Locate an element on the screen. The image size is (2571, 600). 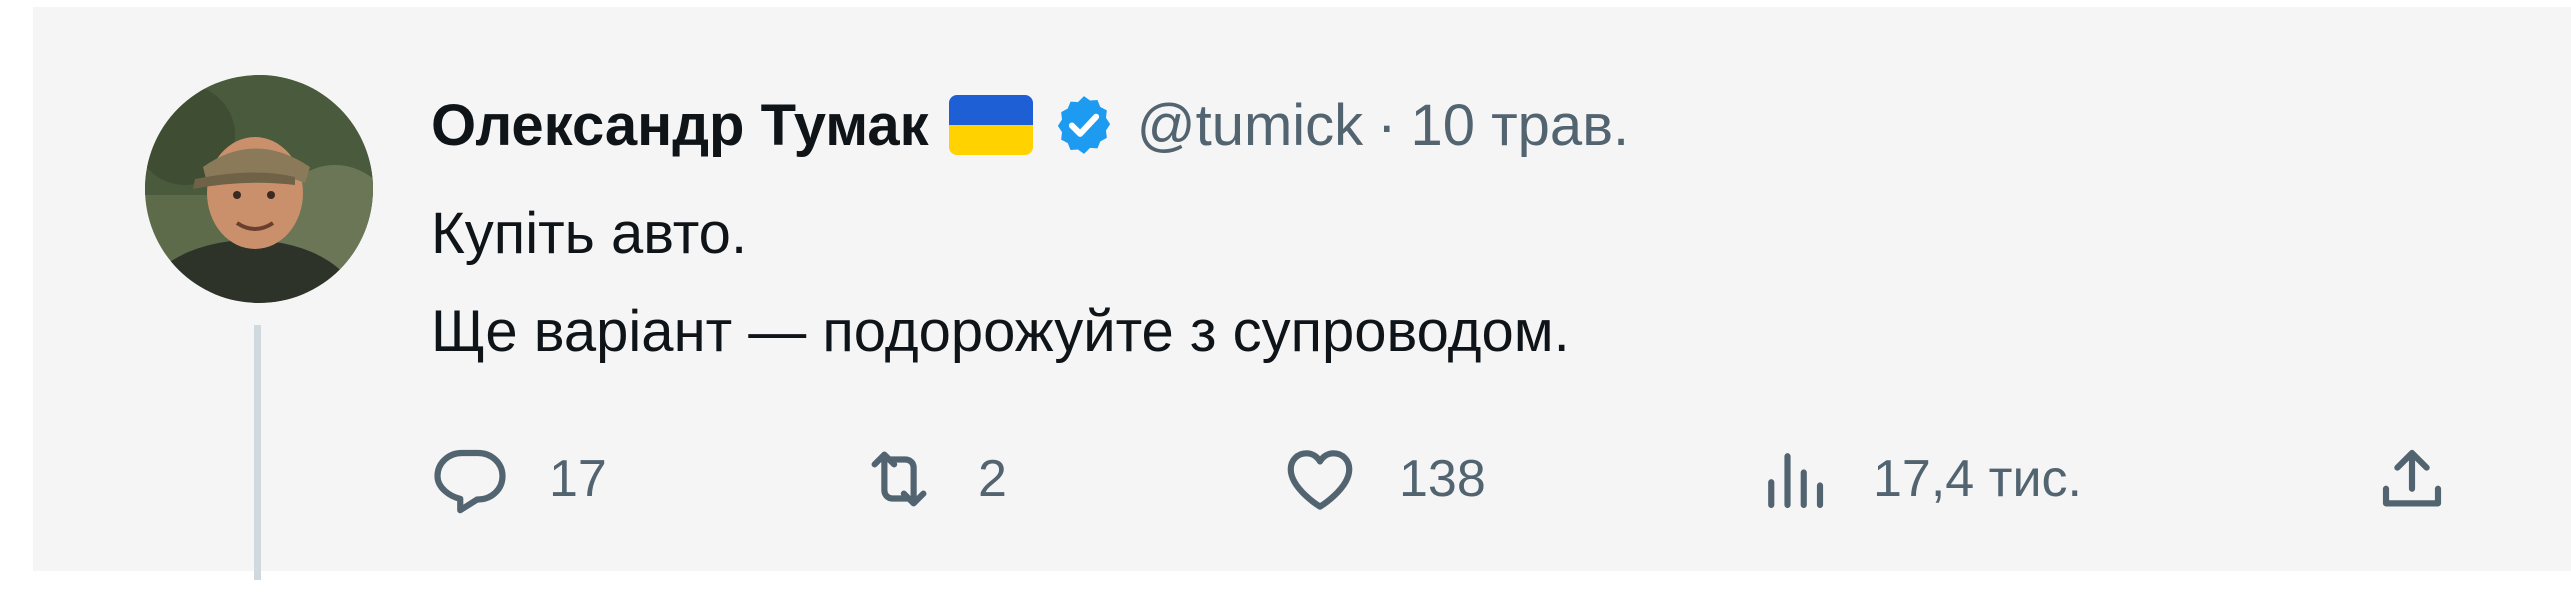
views-count: 17,4 тис. is located at coordinates (1977, 479).